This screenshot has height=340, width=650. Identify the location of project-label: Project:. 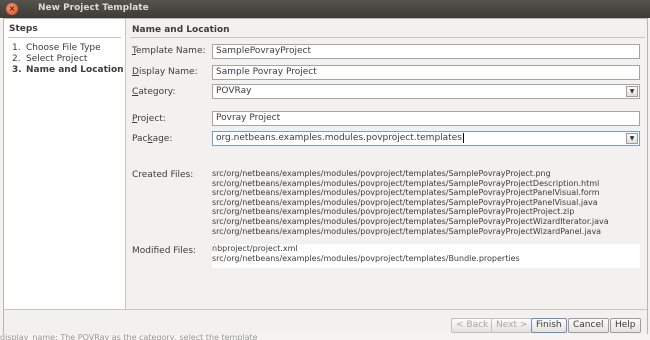
(149, 119).